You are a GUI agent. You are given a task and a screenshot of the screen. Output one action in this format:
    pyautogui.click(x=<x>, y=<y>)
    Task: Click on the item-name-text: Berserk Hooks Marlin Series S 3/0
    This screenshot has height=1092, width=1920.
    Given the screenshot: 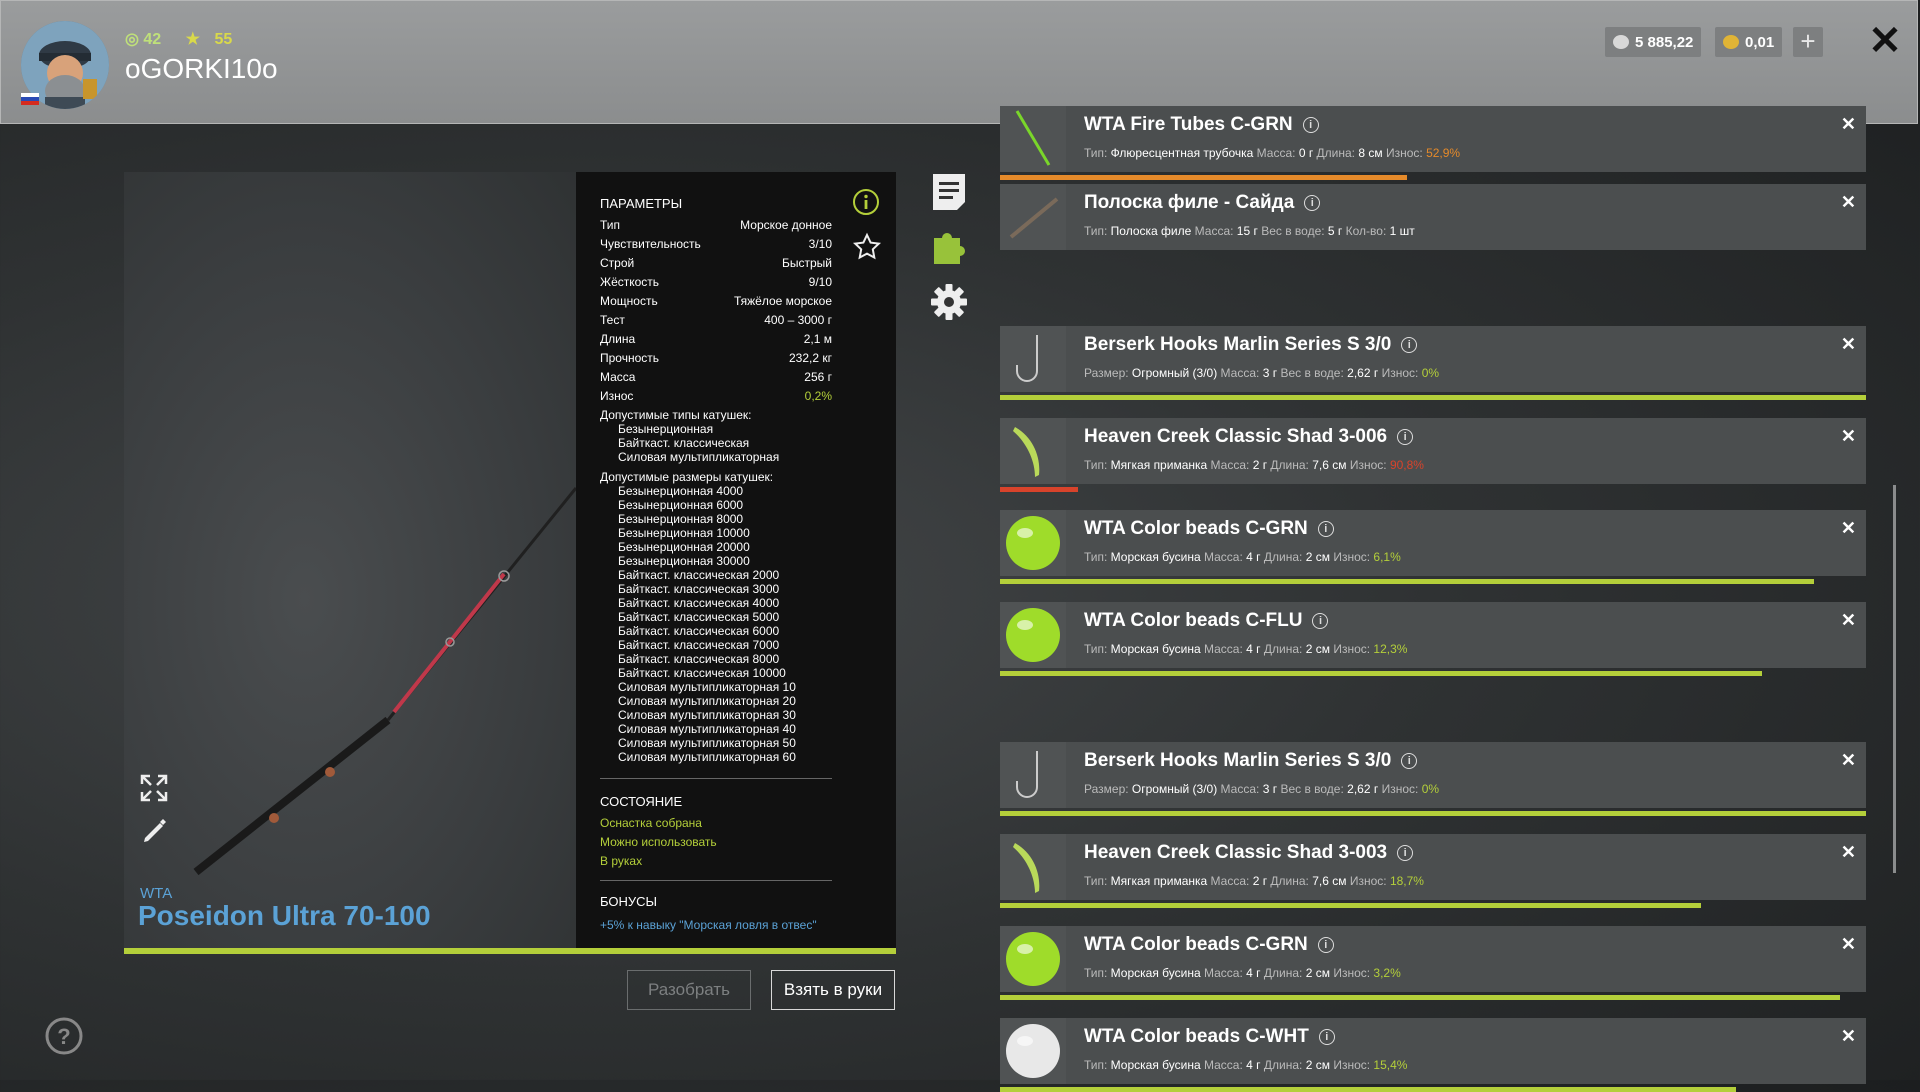 What is the action you would take?
    pyautogui.click(x=1238, y=760)
    